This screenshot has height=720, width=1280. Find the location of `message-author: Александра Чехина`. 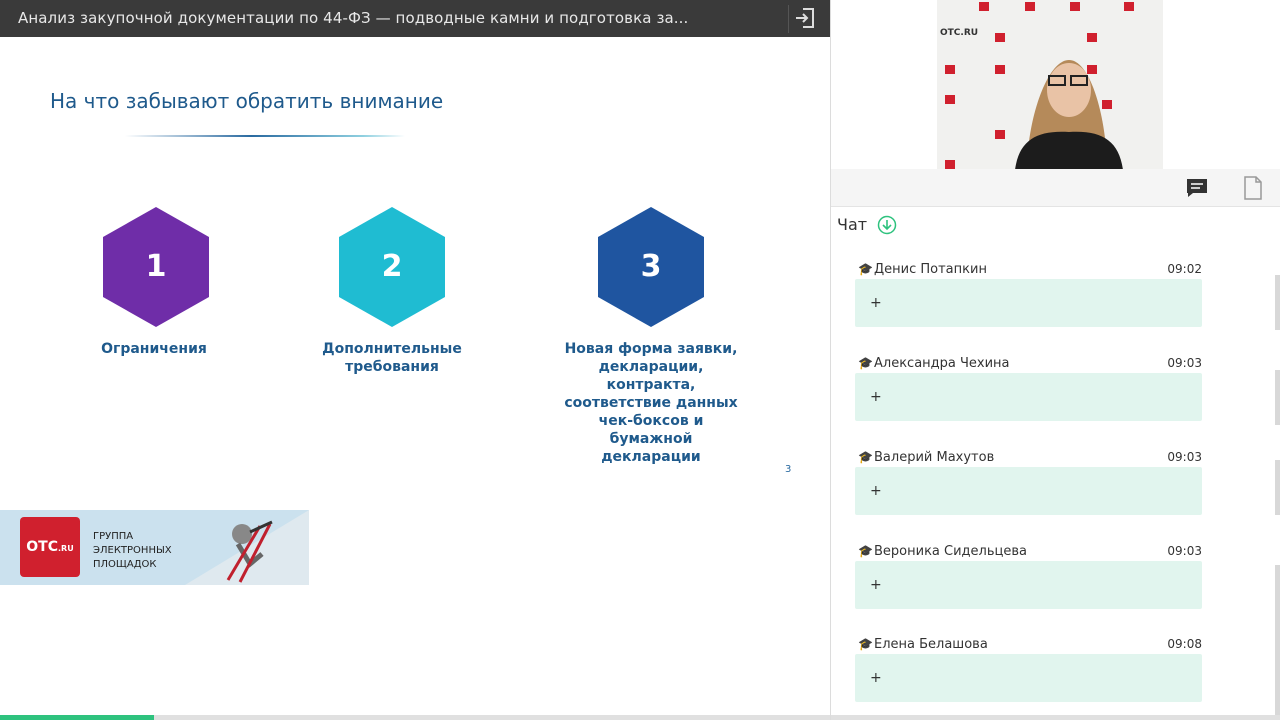

message-author: Александра Чехина is located at coordinates (942, 363).